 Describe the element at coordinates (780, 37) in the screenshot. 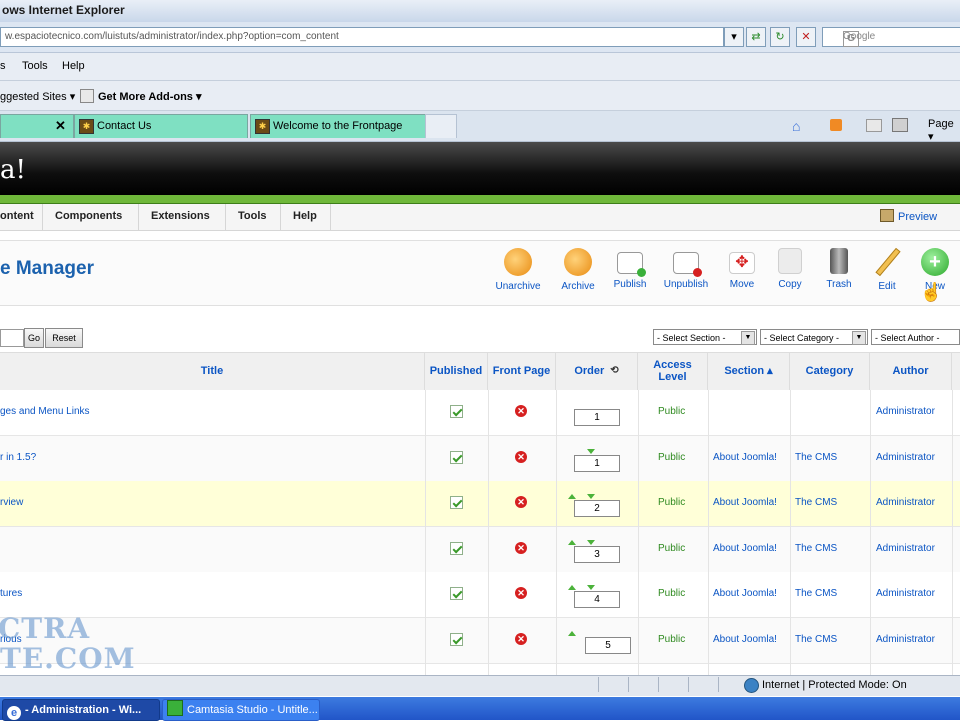

I see `refresh-icon: ↻` at that location.